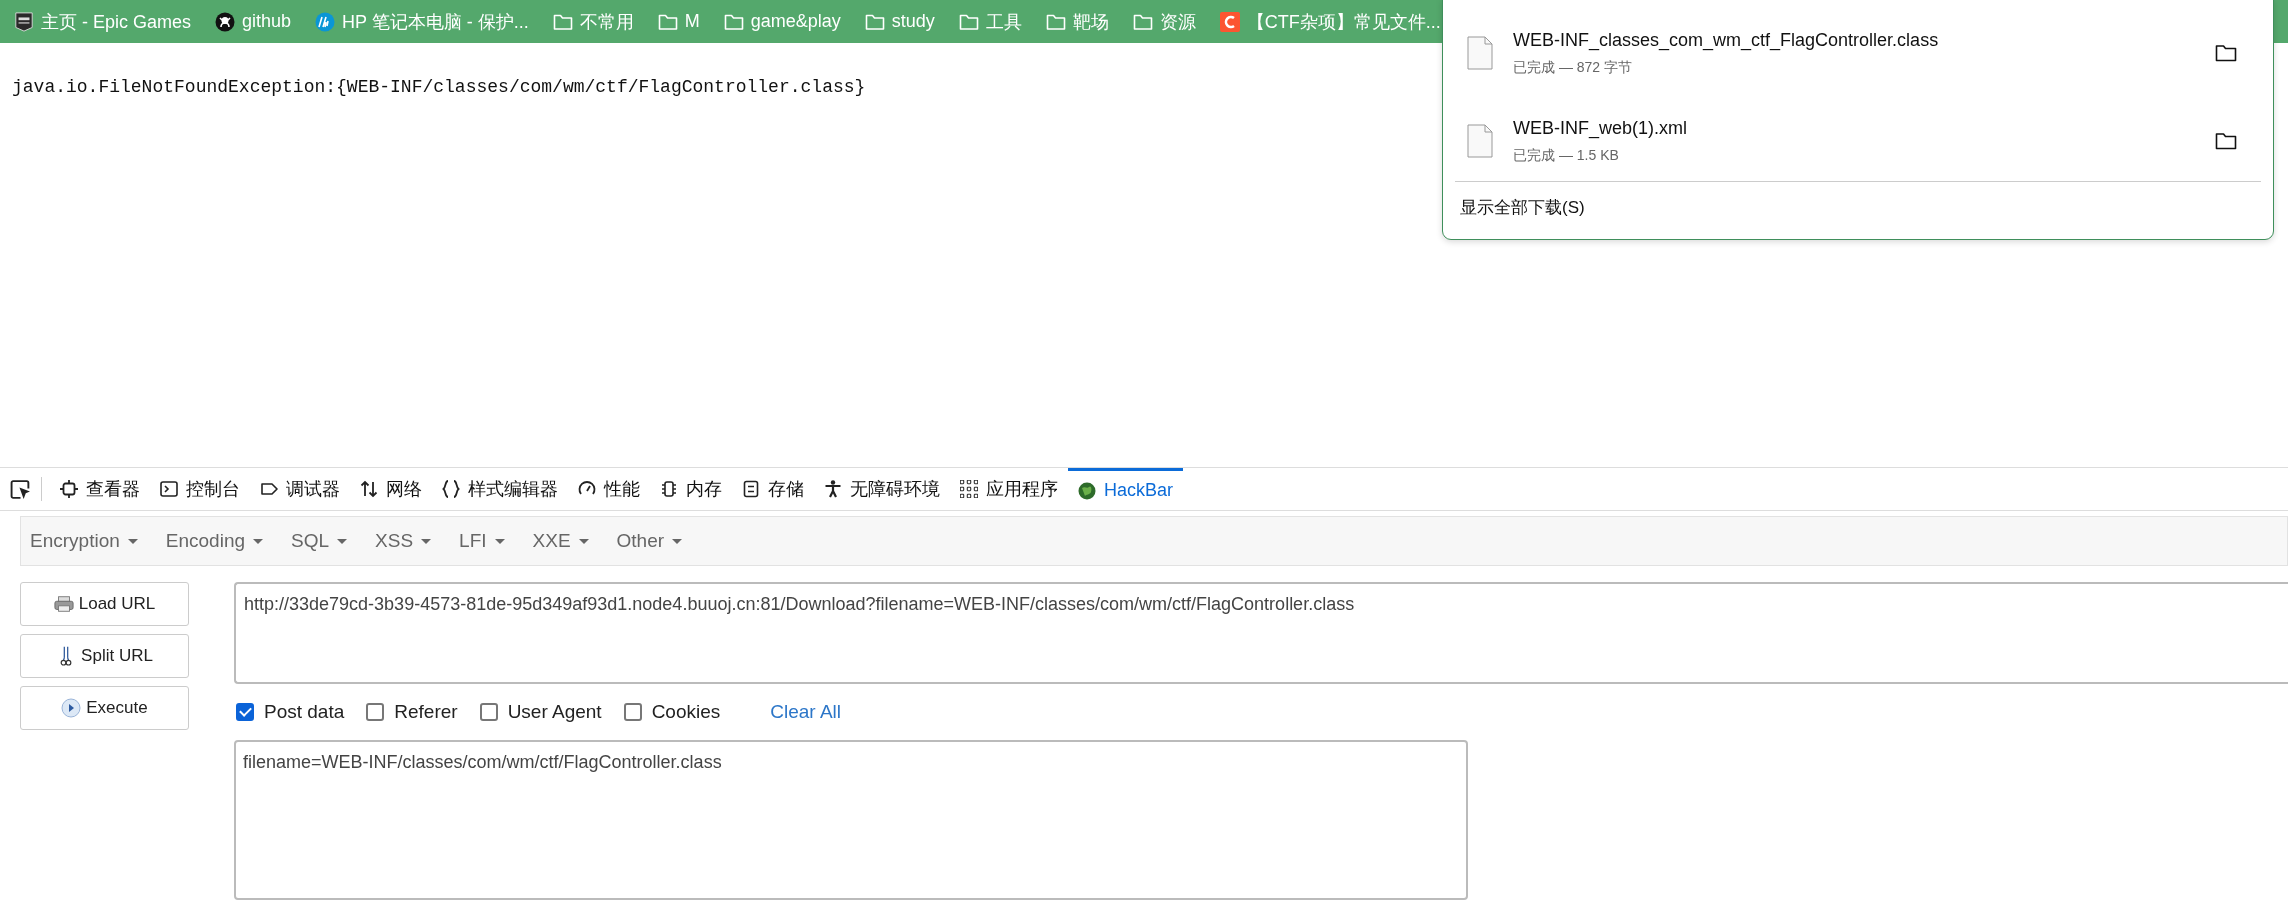 This screenshot has height=913, width=2288. What do you see at coordinates (691, 489) in the screenshot?
I see `devtools-tab: 内存` at bounding box center [691, 489].